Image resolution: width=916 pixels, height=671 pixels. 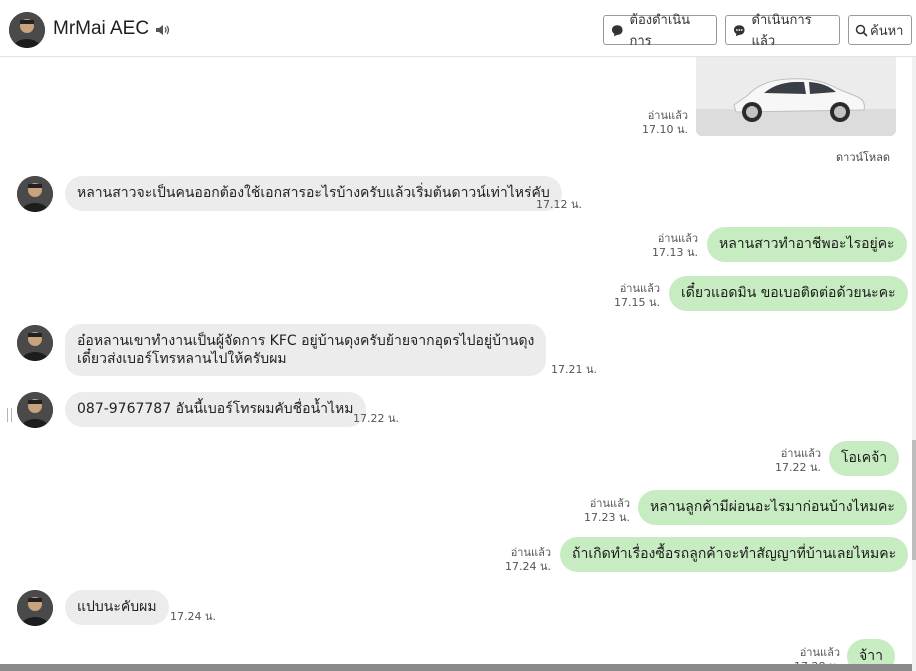 What do you see at coordinates (617, 30) in the screenshot?
I see `chat-bubble-icon` at bounding box center [617, 30].